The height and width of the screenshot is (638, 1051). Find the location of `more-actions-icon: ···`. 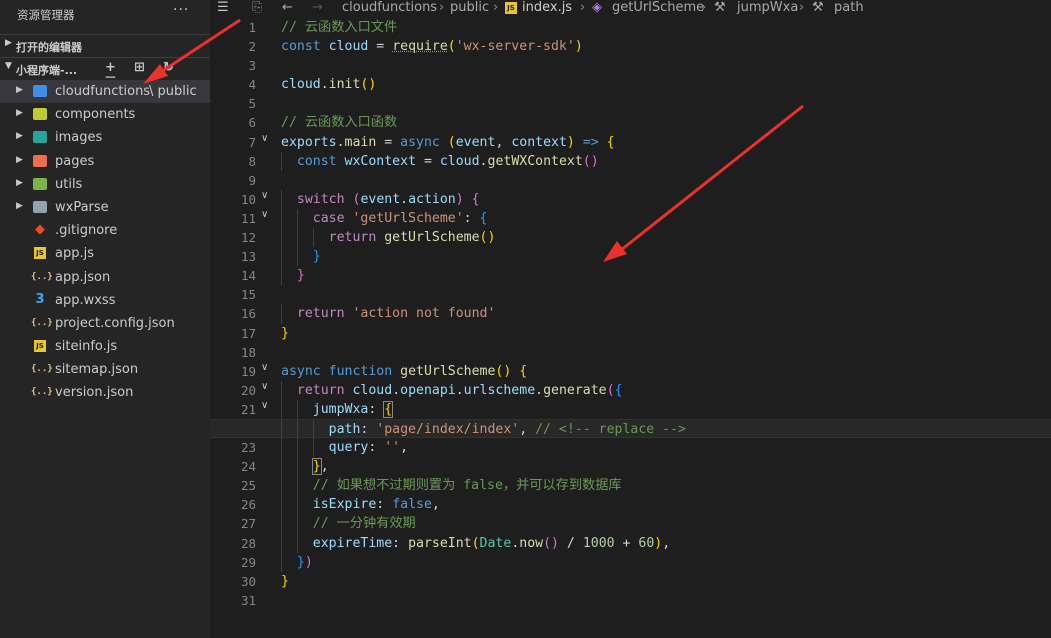

more-actions-icon: ··· is located at coordinates (181, 10).